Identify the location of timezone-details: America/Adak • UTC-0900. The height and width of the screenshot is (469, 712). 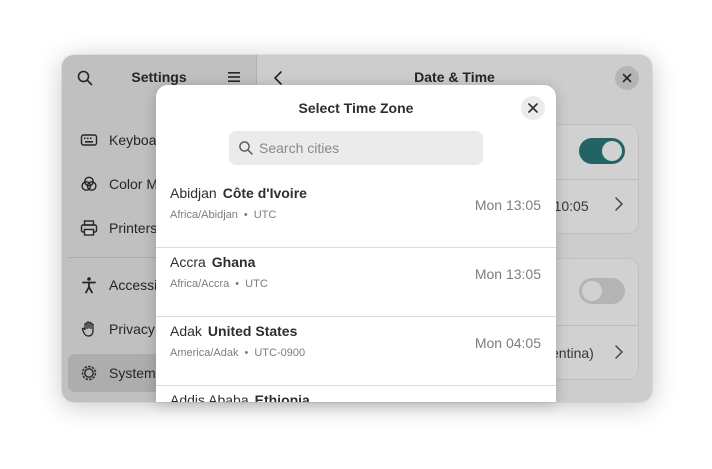
(238, 353).